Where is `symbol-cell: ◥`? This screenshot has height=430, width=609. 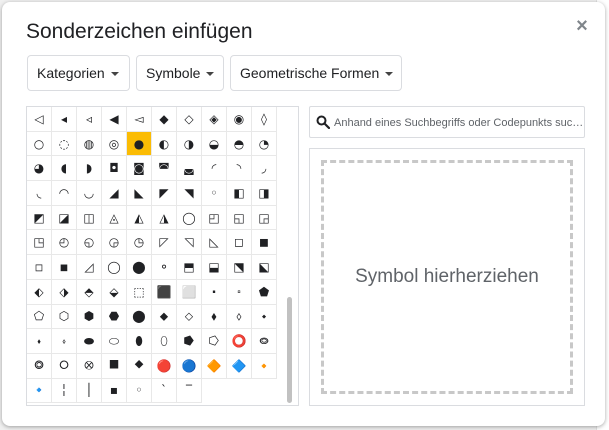 symbol-cell: ◥ is located at coordinates (189, 193).